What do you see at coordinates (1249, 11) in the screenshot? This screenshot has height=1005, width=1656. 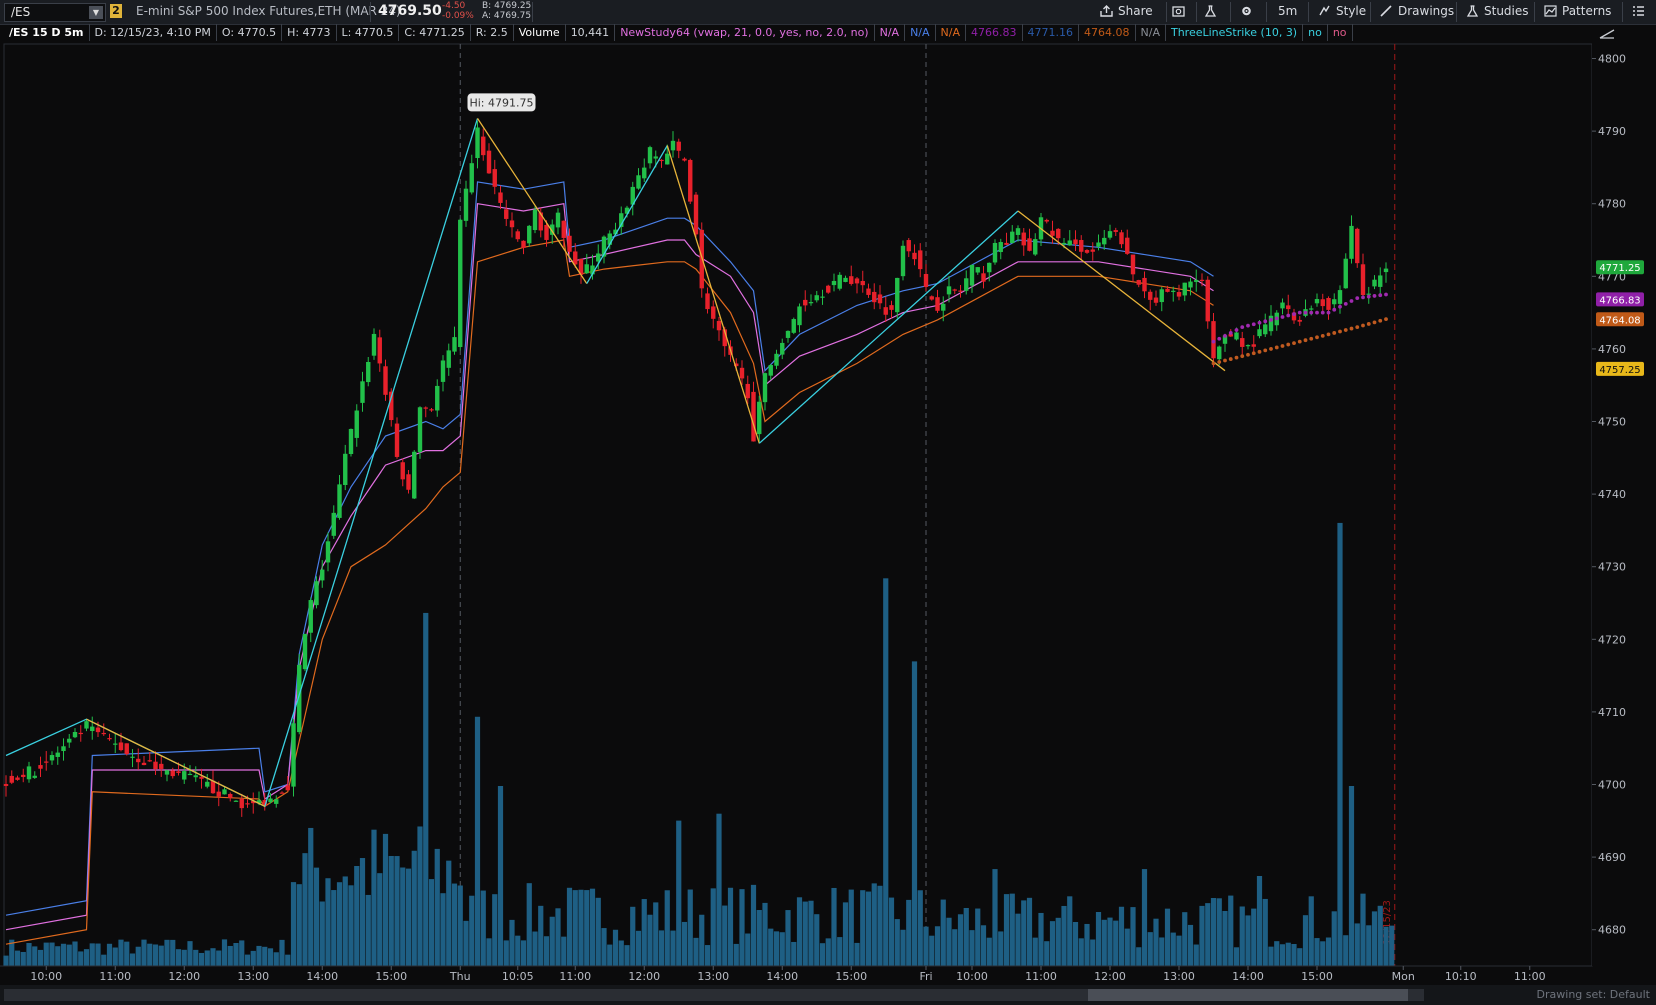 I see `settings-button` at bounding box center [1249, 11].